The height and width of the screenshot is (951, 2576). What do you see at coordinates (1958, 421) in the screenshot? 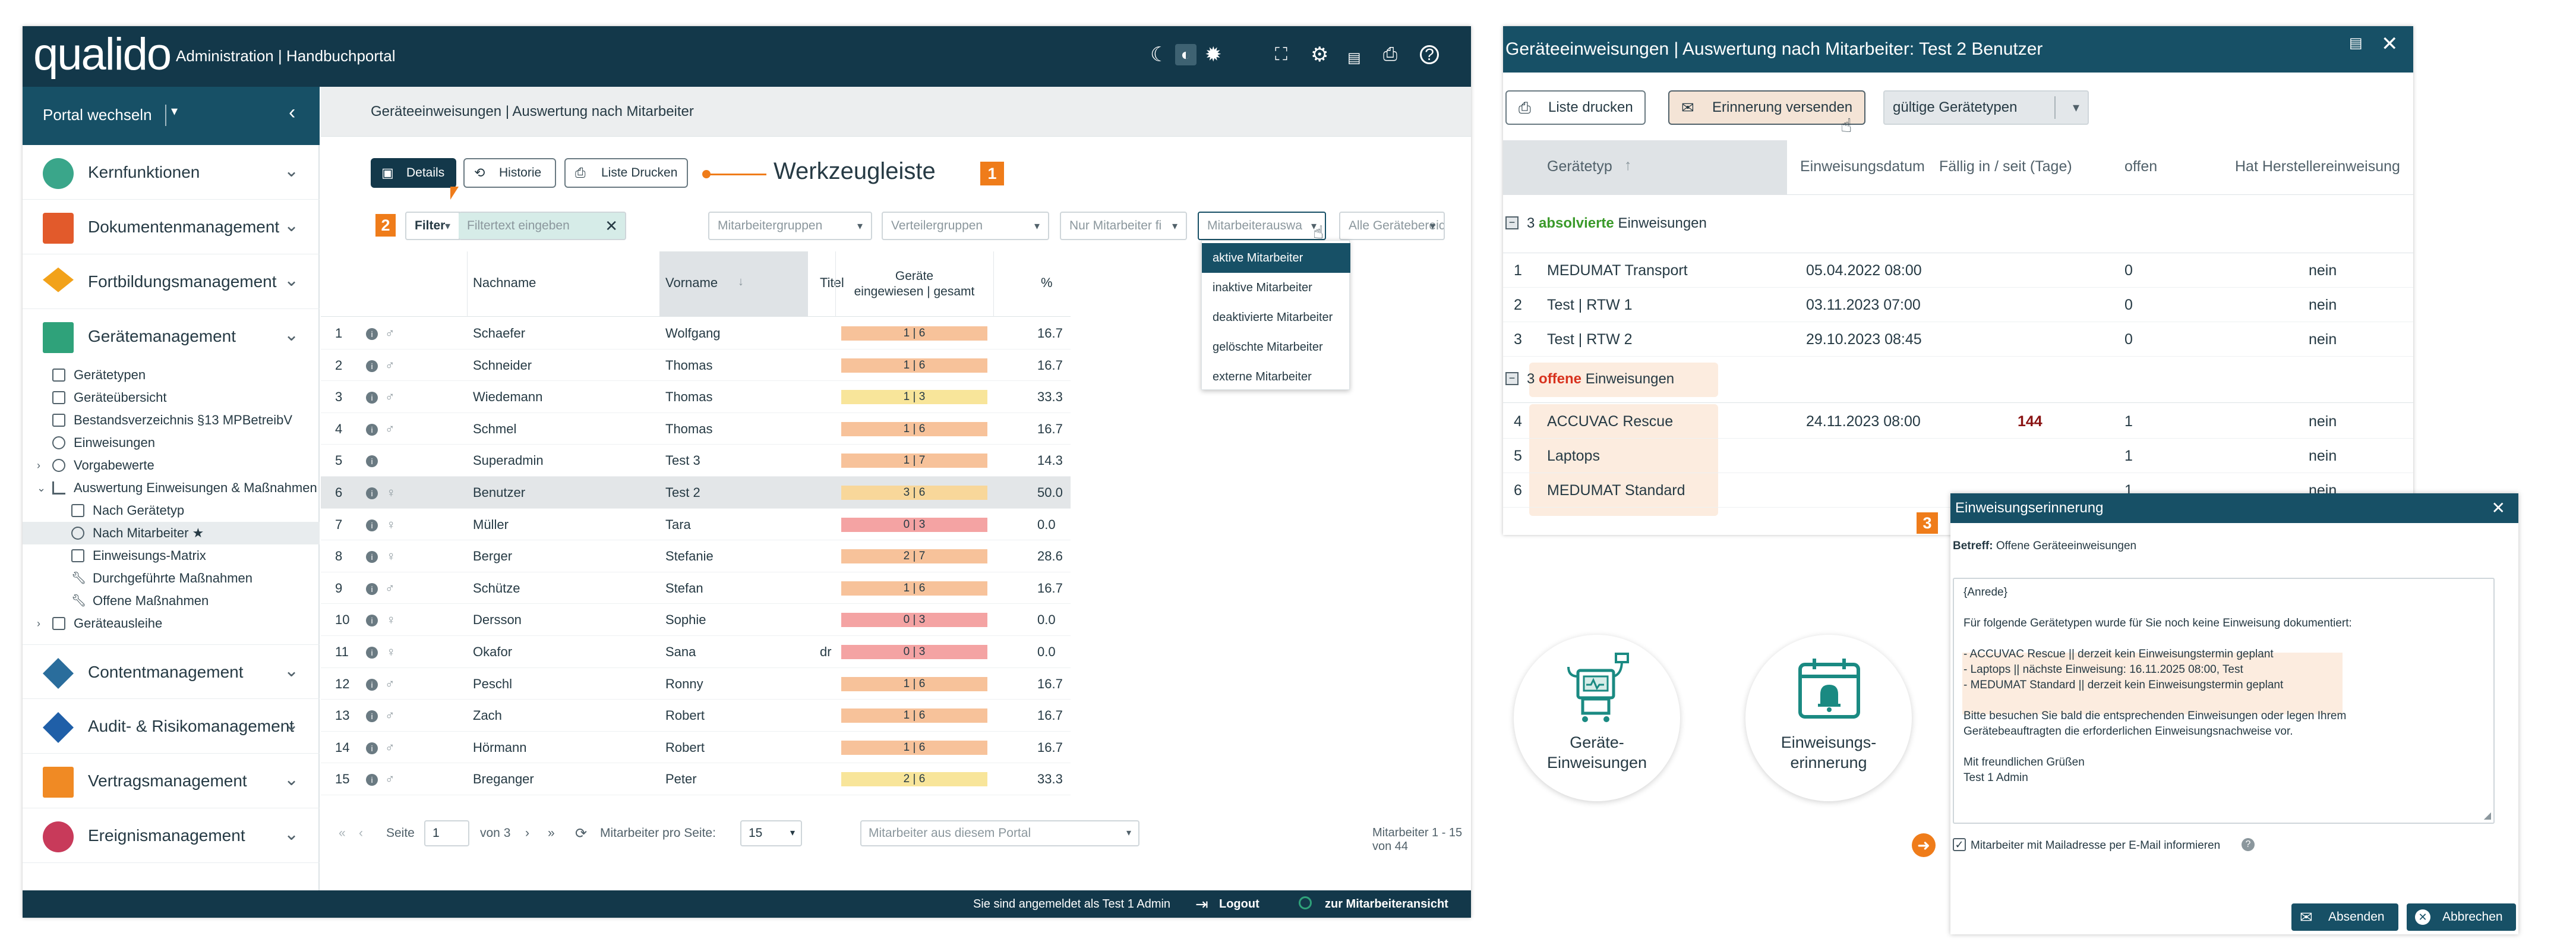
I see `table-row: 4 ACCUVAC Rescue 24.11.2023 08:00 144 1 nein` at bounding box center [1958, 421].